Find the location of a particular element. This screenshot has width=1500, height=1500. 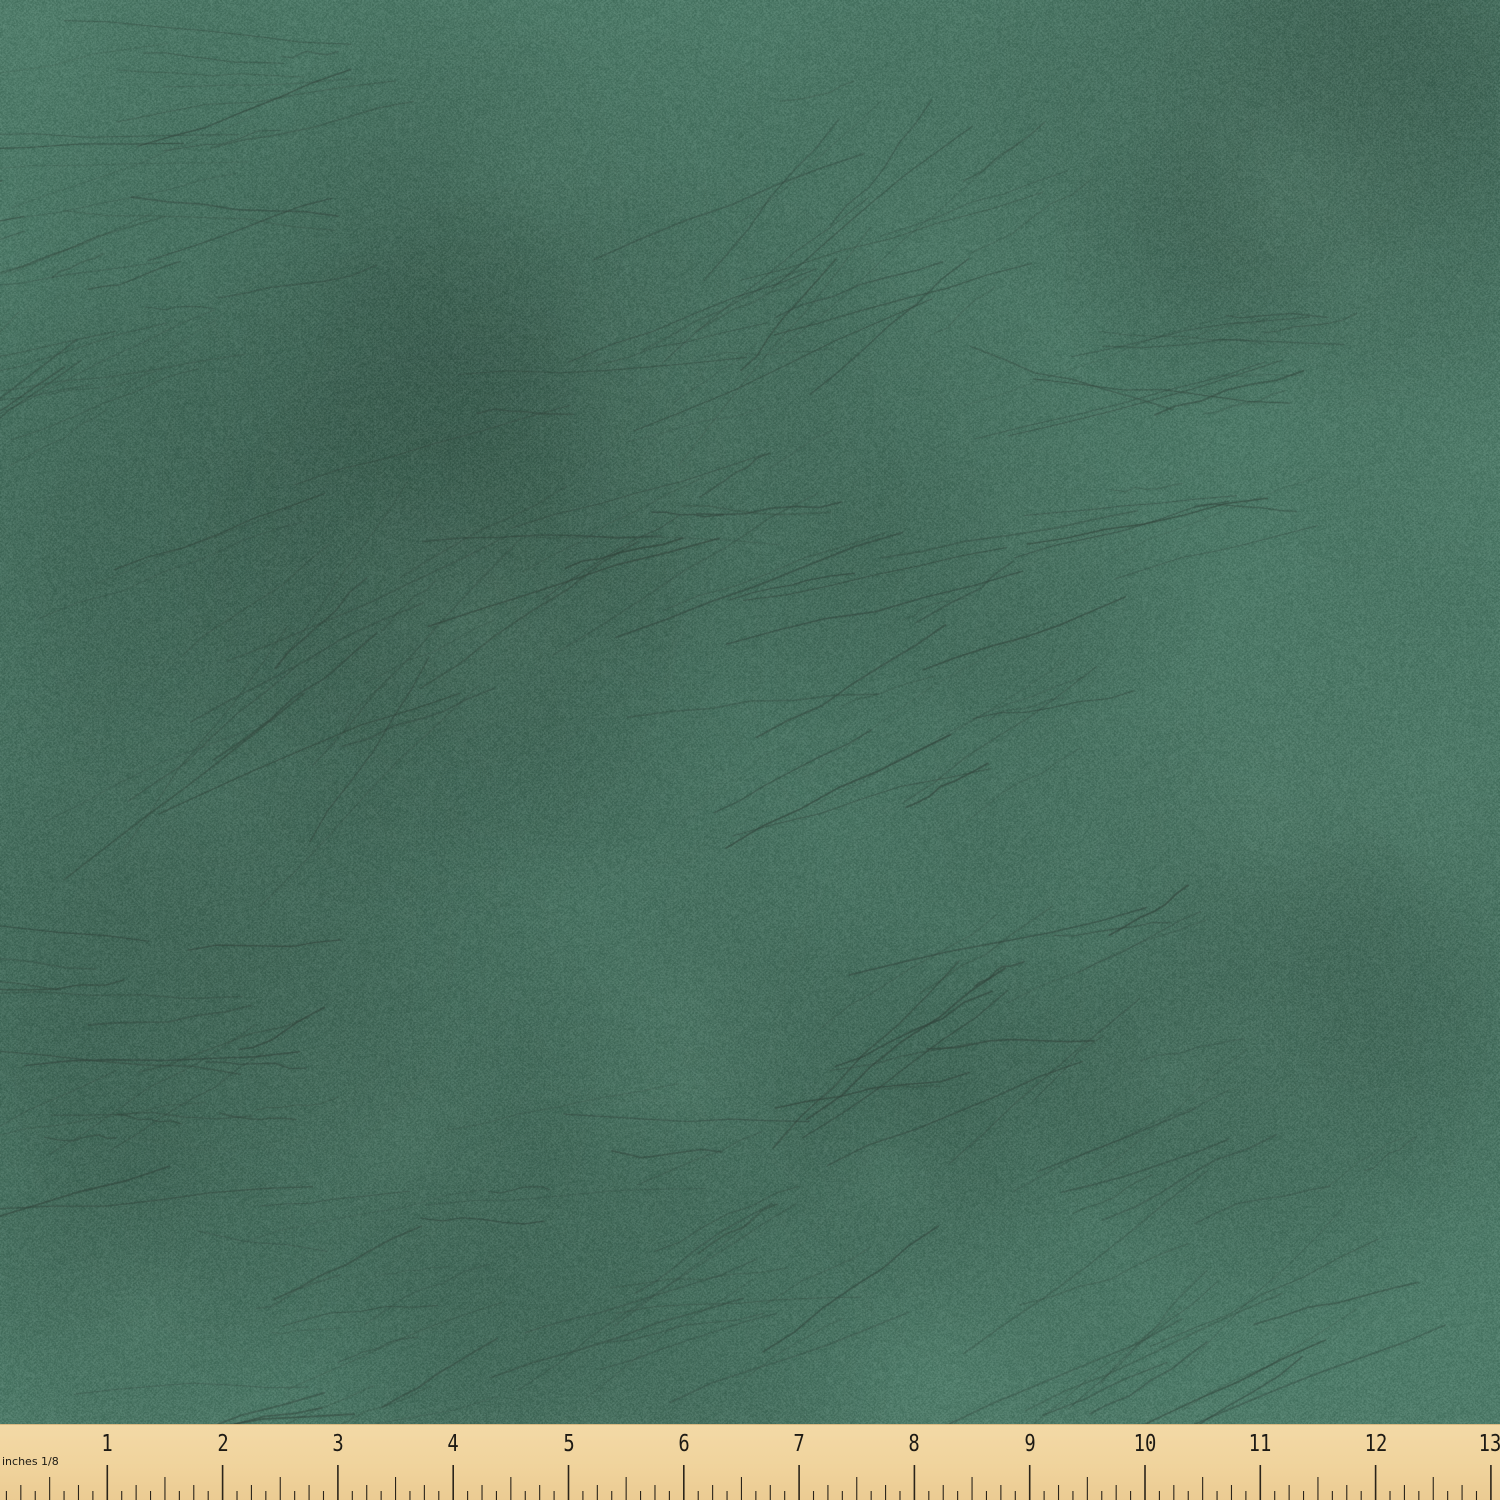

ruler-number: 5 is located at coordinates (568, 1444).